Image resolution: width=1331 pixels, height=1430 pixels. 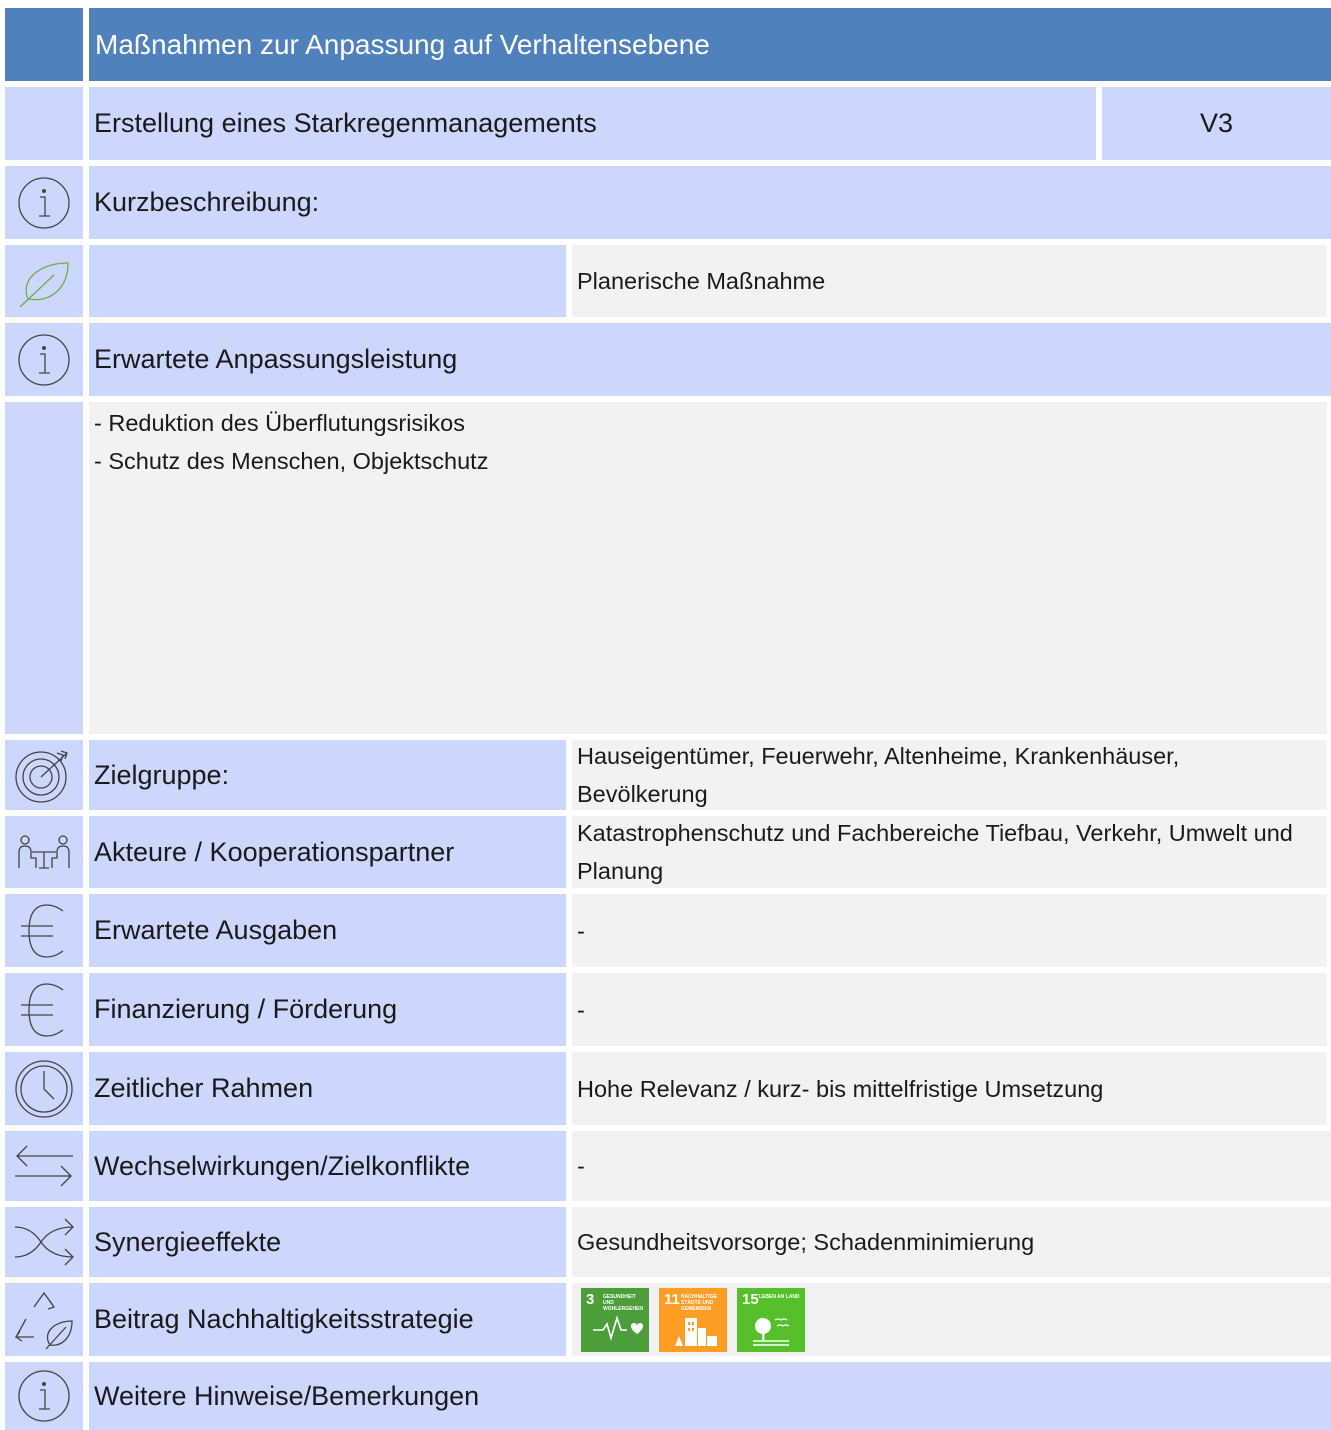 What do you see at coordinates (710, 202) in the screenshot?
I see `short-description-label: Kurzbeschreibung:` at bounding box center [710, 202].